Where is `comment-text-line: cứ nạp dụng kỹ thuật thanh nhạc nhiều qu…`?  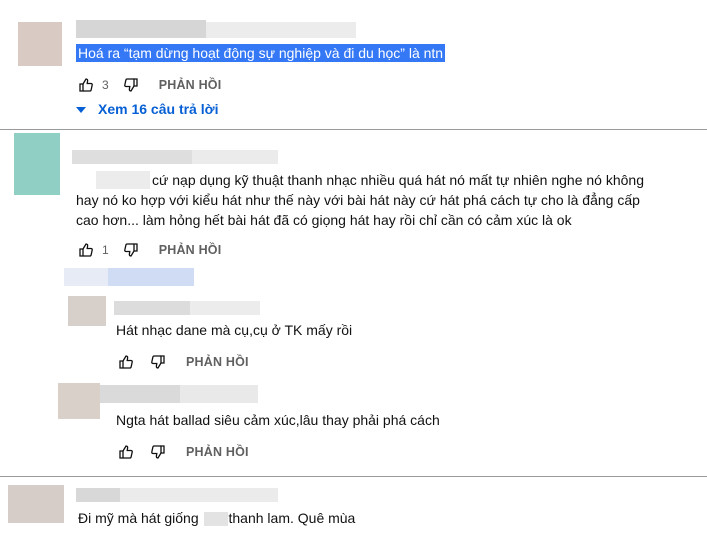
comment-text-line: cứ nạp dụng kỹ thuật thanh nhạc nhiều qu… is located at coordinates (398, 180).